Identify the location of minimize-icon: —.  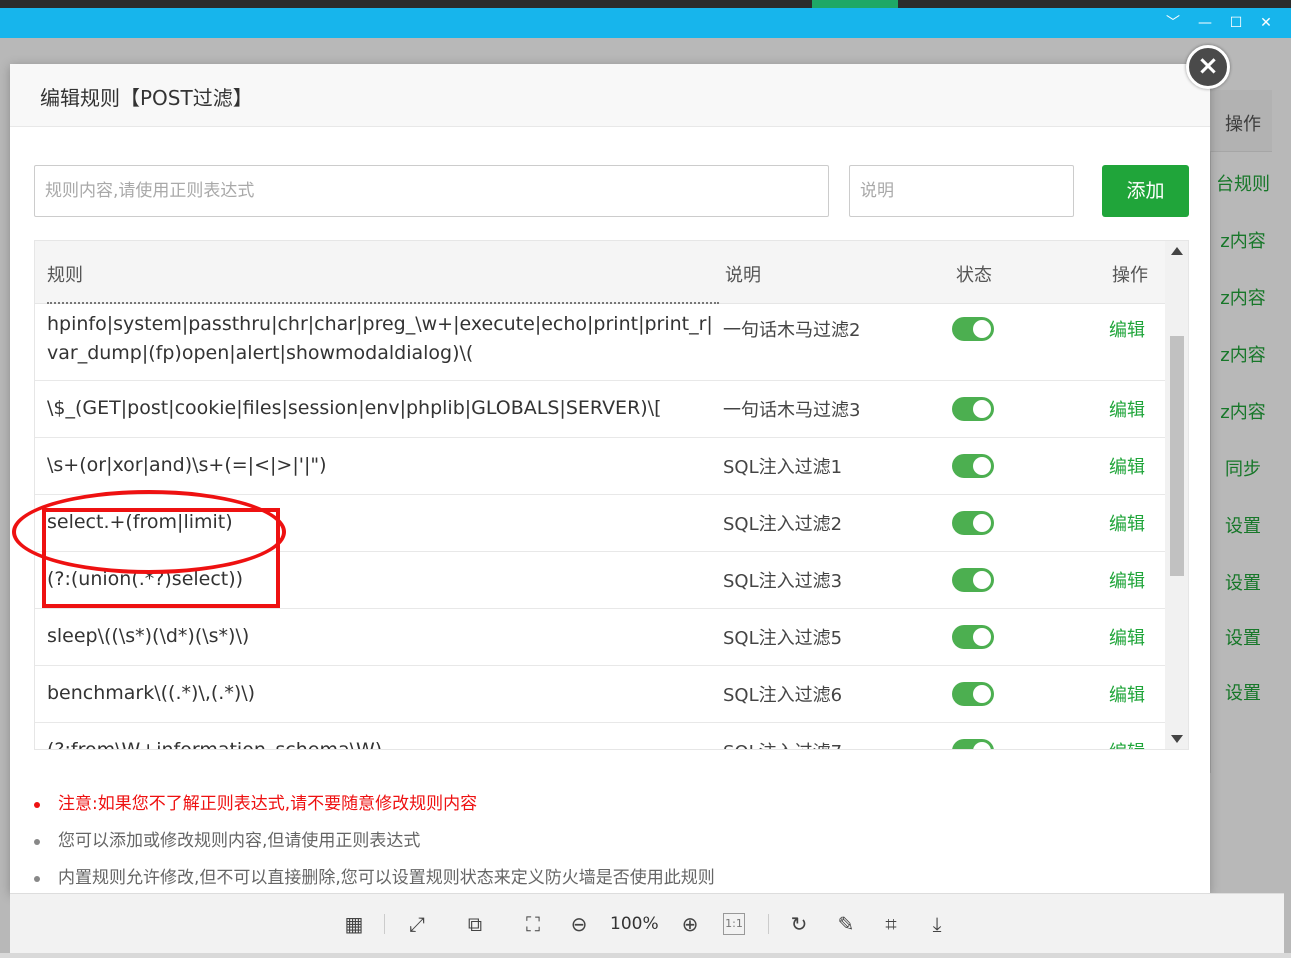
(1205, 23).